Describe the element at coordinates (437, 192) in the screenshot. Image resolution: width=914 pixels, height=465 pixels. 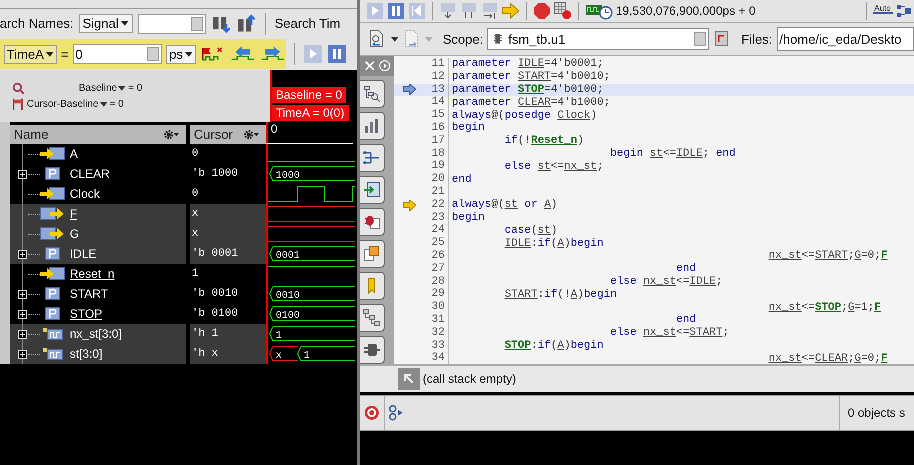
I see `line-number: 21` at that location.